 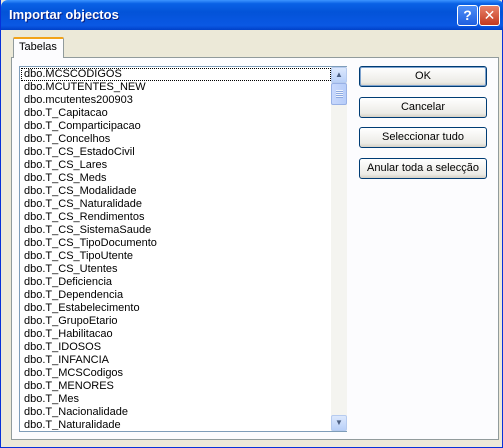 I want to click on list-item: dbo.T_Deficiencia, so click(x=176, y=282).